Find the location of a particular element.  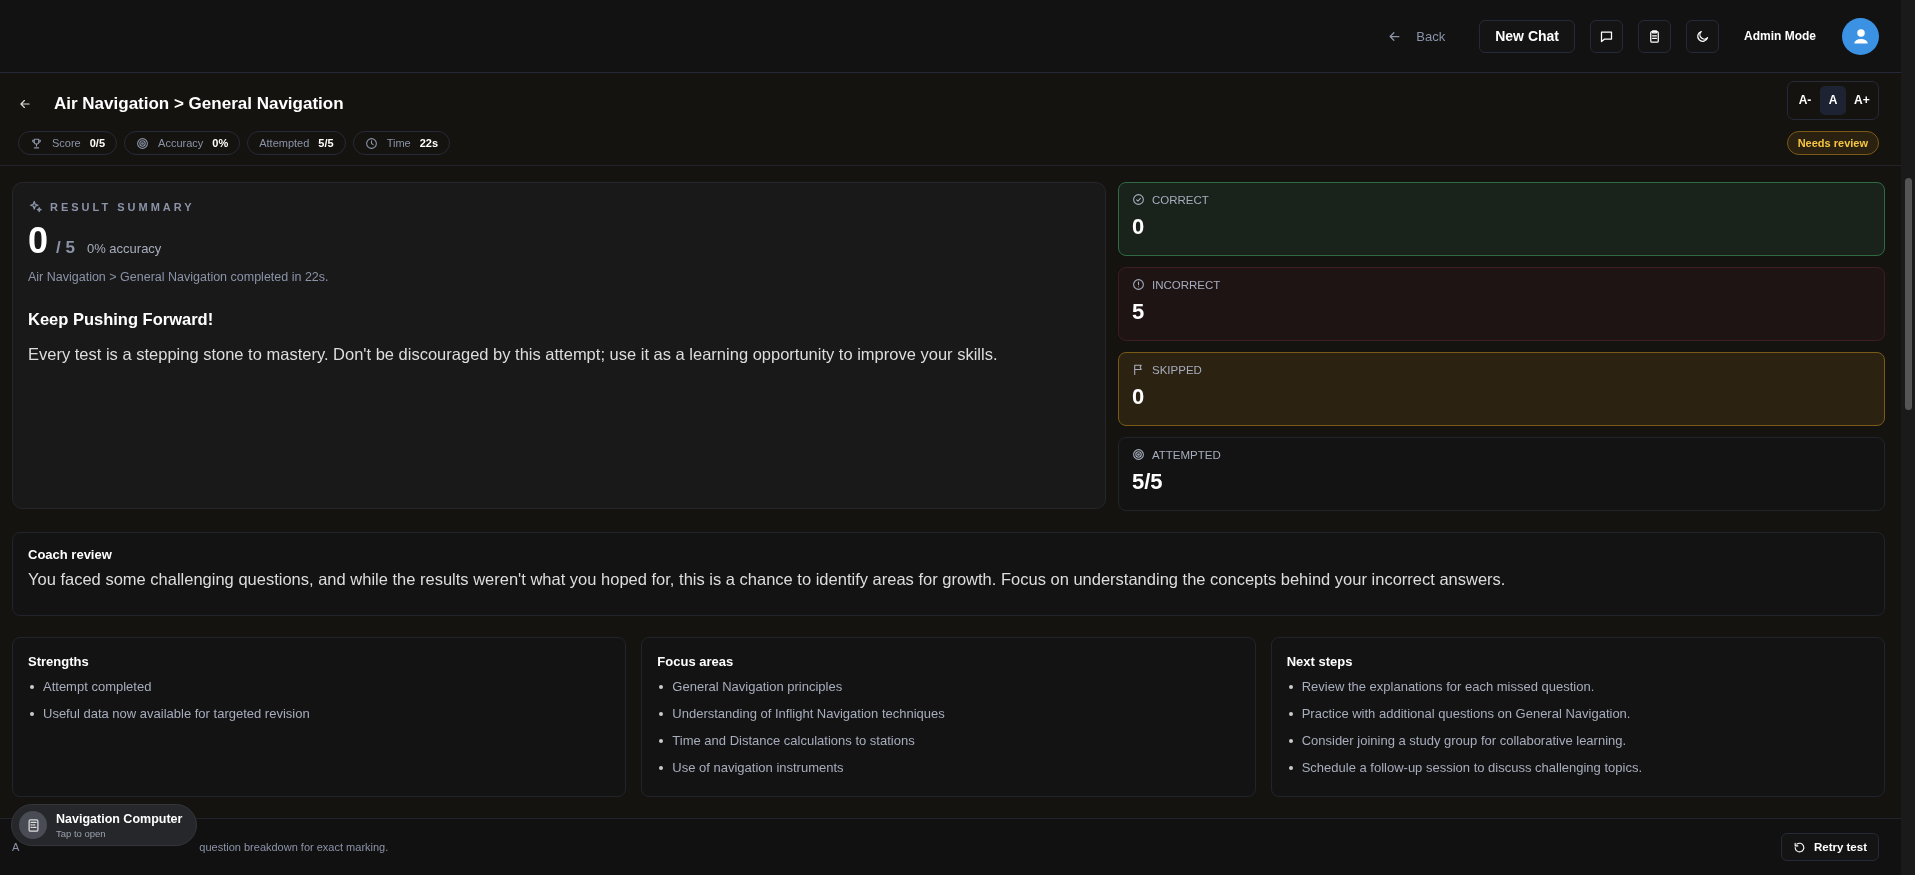

card-title: Coach review is located at coordinates (70, 554).